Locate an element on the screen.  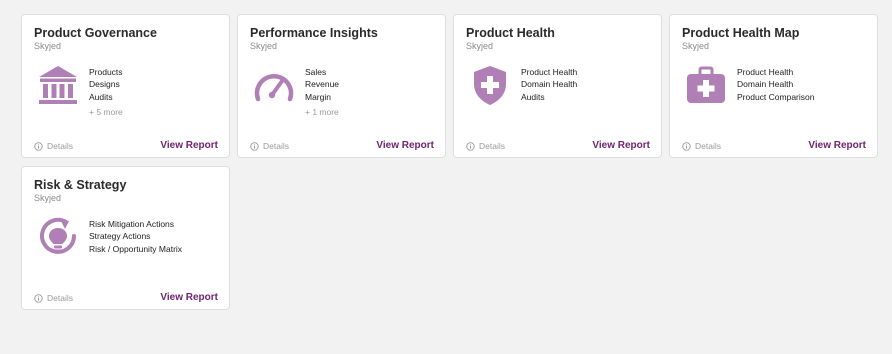
card-title: Product Health is located at coordinates (510, 33).